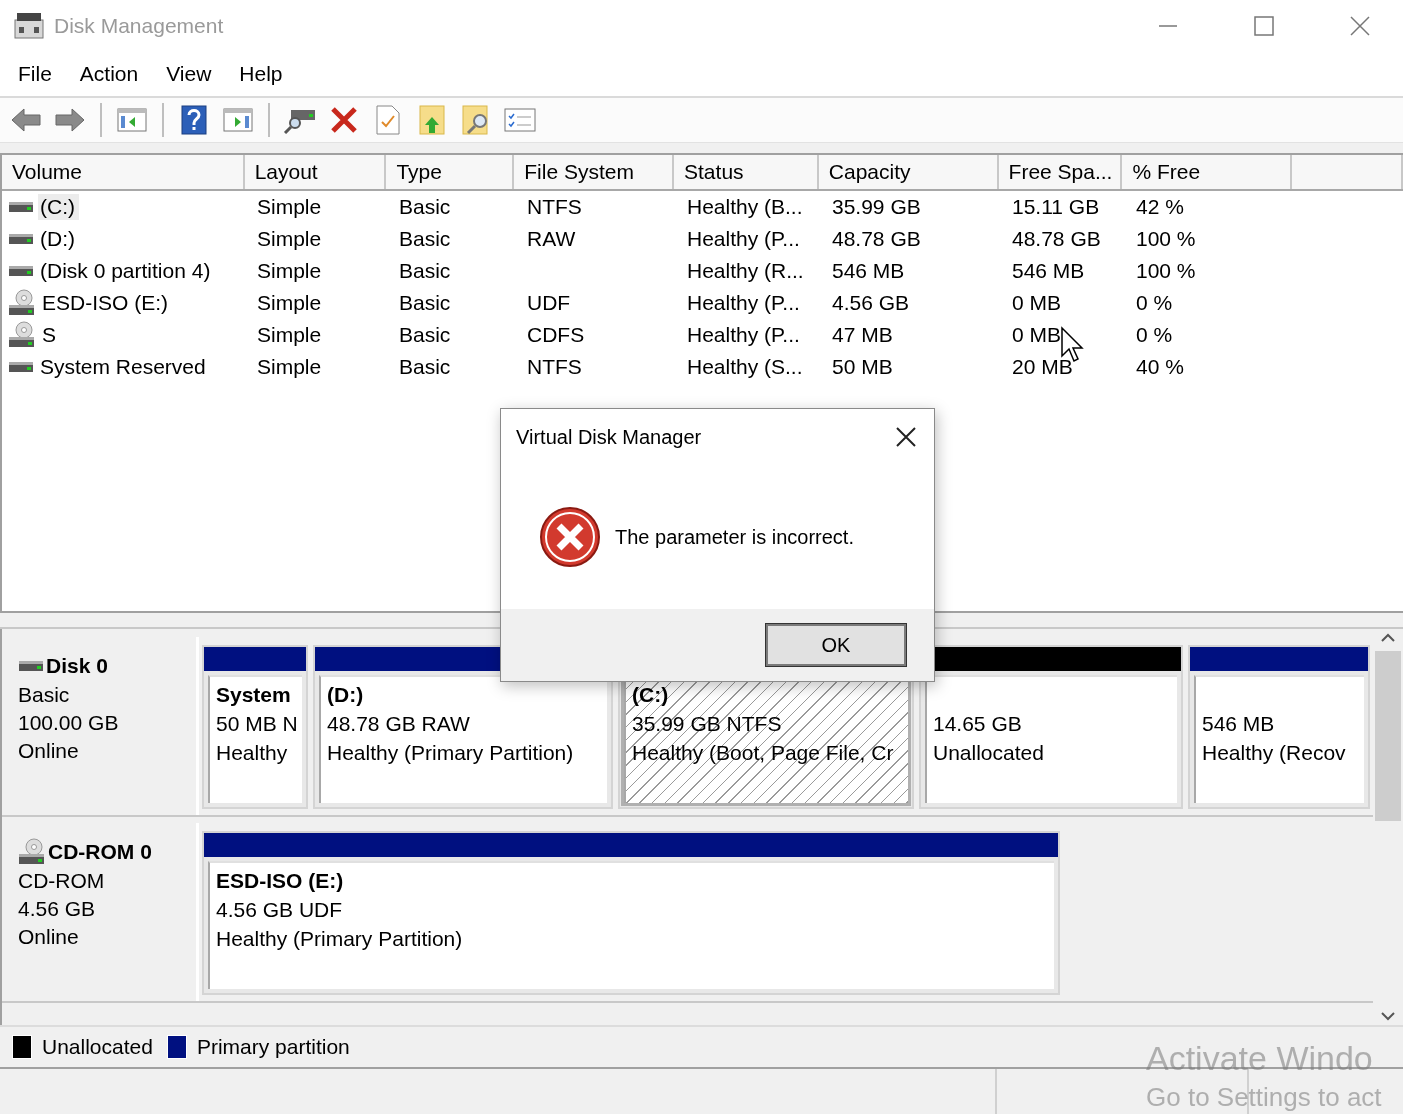 The width and height of the screenshot is (1403, 1114). I want to click on disk-size: 4.56 GB, so click(57, 909).